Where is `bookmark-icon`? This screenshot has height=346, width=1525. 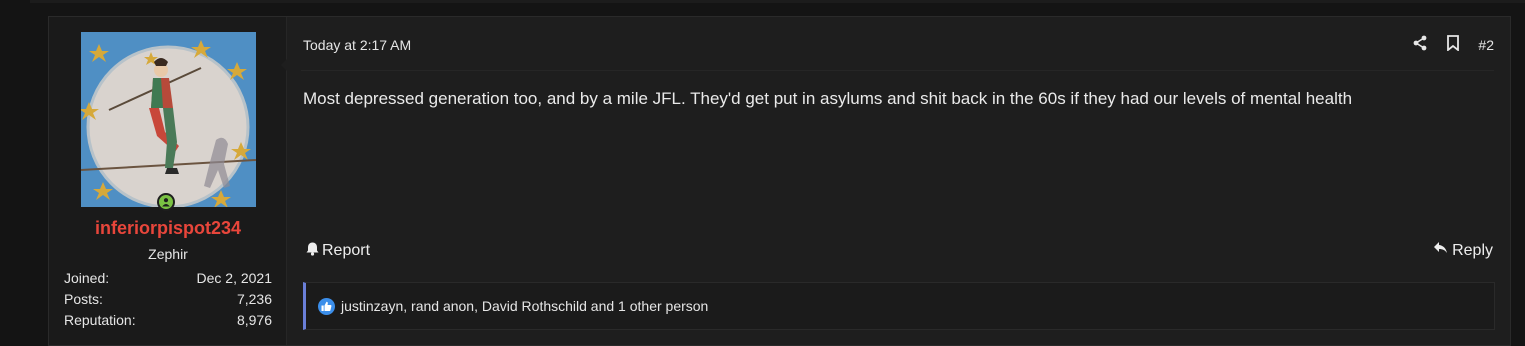
bookmark-icon is located at coordinates (1453, 44).